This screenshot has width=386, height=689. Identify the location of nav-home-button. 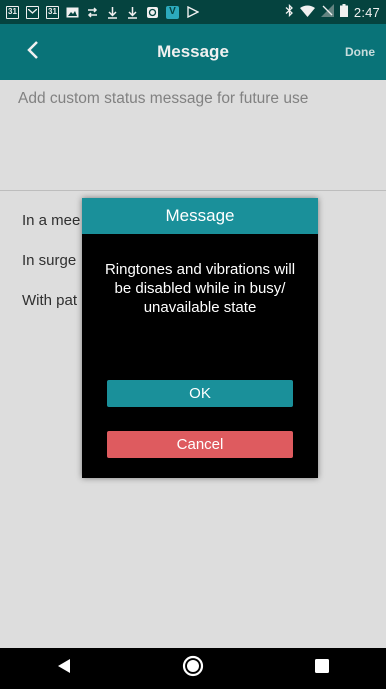
(193, 669).